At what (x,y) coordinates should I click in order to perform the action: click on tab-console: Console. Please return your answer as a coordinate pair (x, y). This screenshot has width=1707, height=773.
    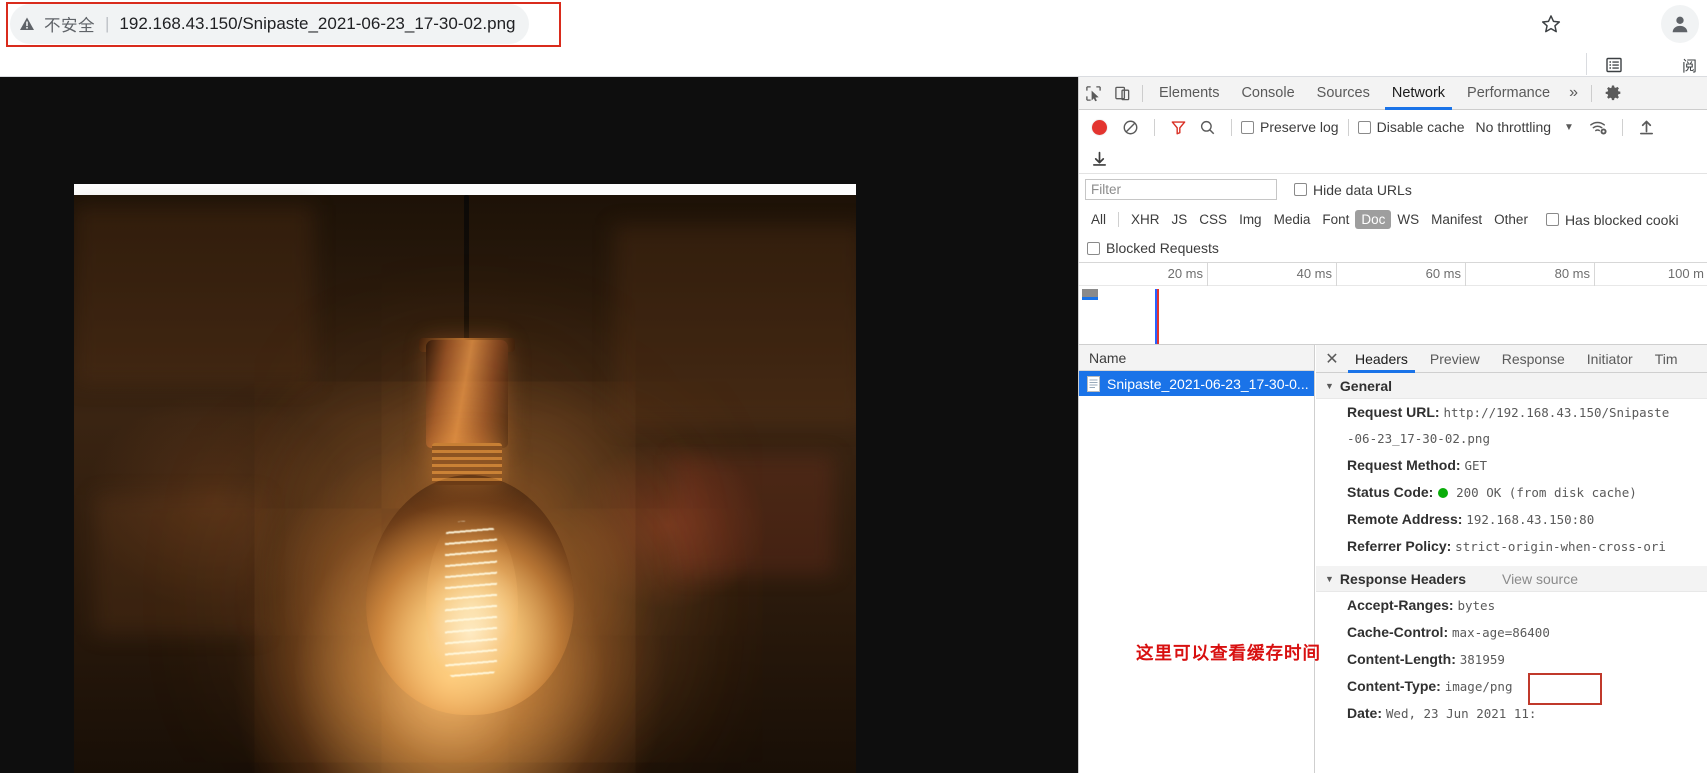
    Looking at the image, I should click on (1267, 93).